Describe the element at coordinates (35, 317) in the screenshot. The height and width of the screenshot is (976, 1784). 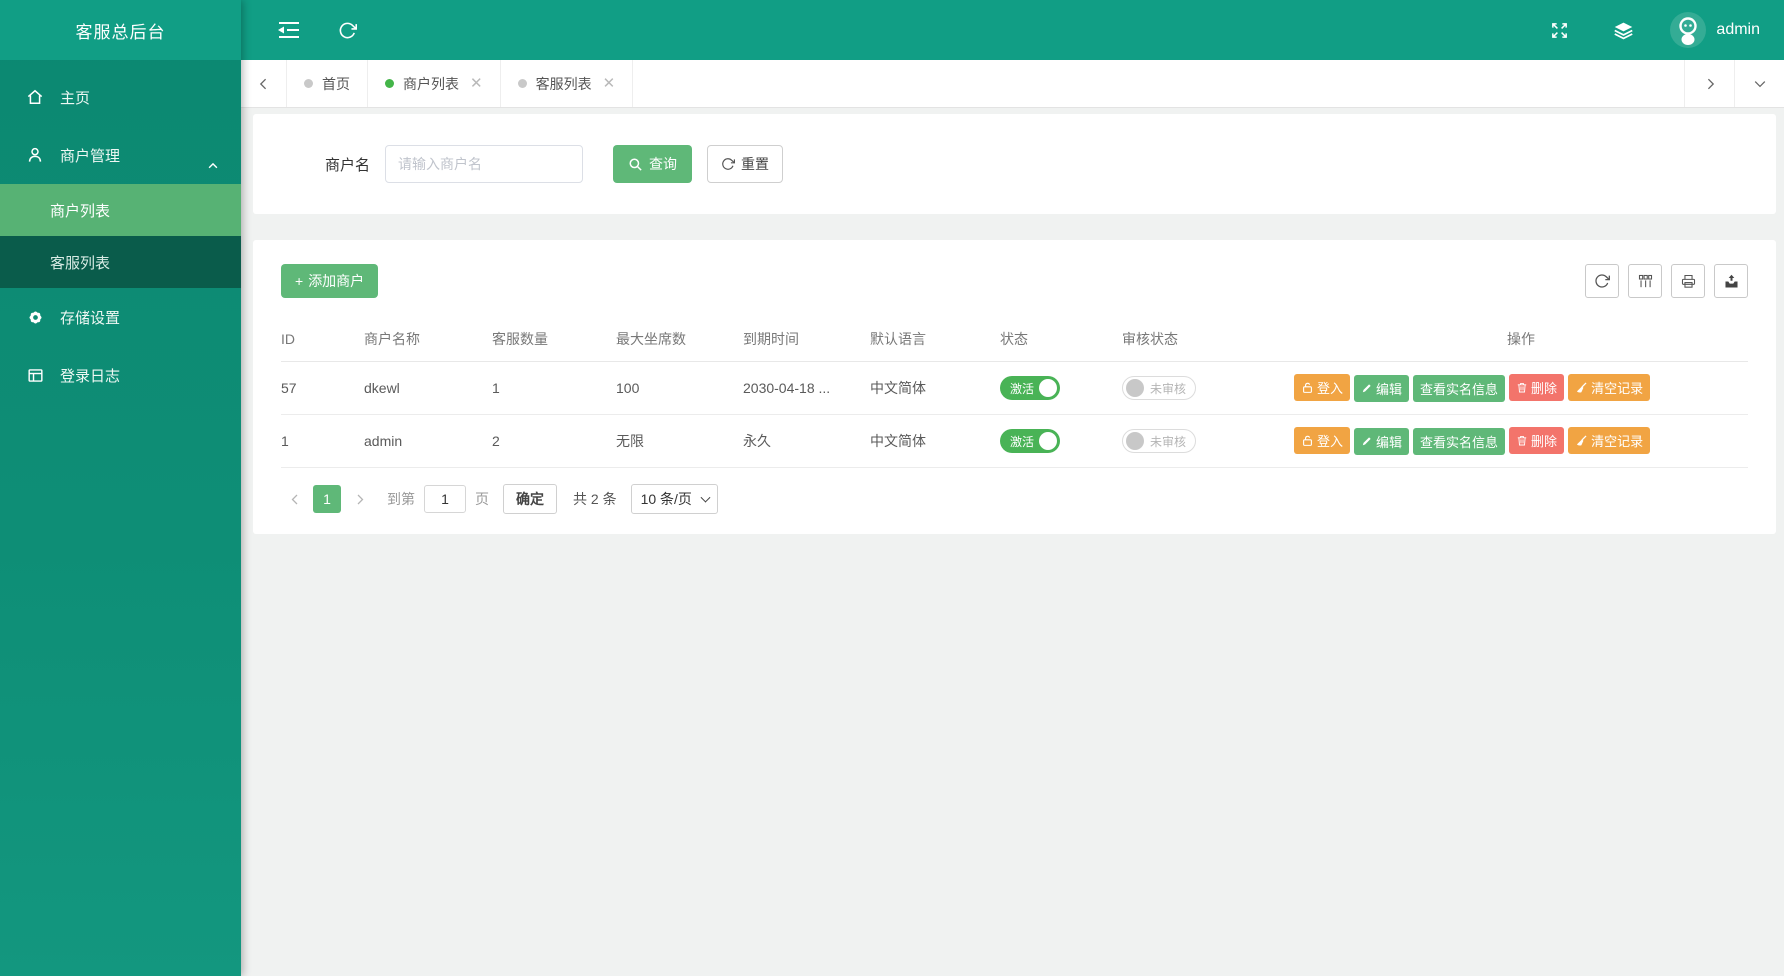
I see `gear-icon` at that location.